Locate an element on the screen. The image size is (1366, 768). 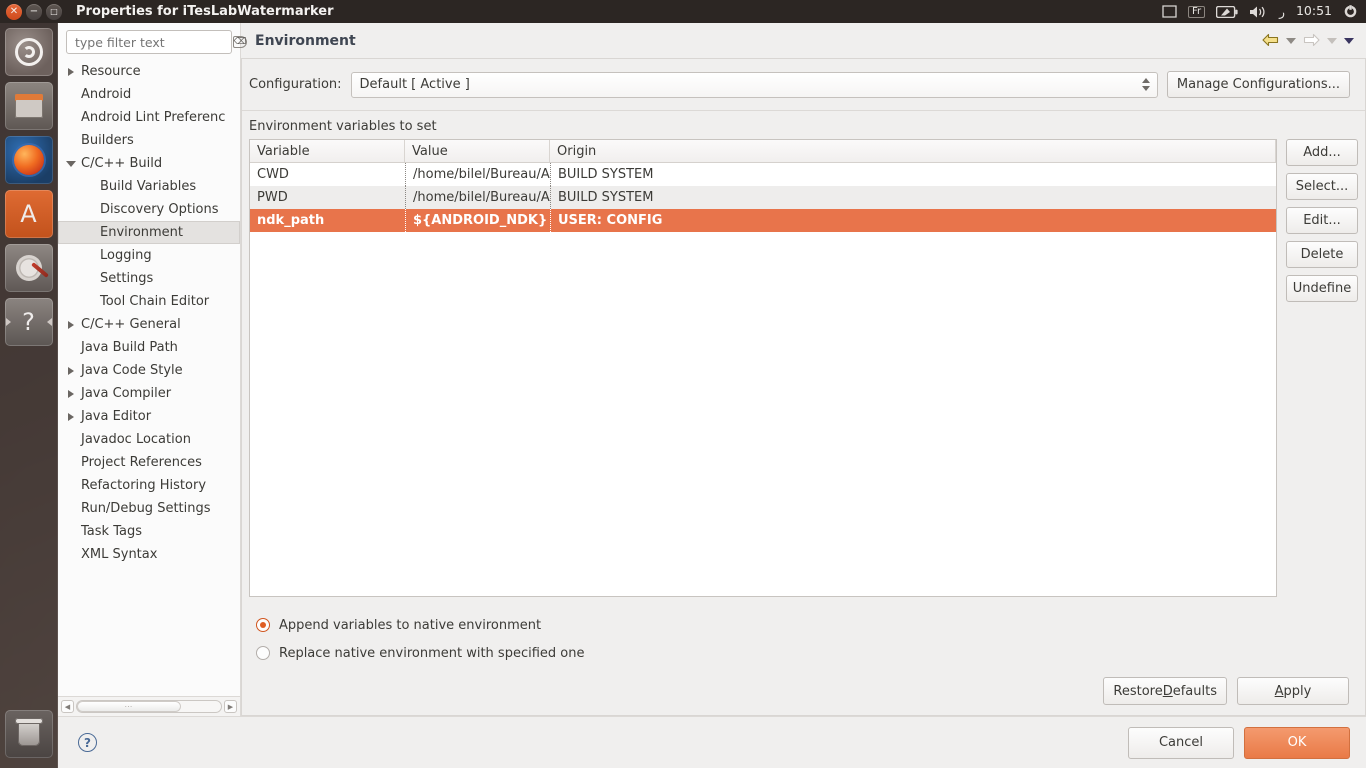
navigation-controls is located at coordinates (1308, 40).